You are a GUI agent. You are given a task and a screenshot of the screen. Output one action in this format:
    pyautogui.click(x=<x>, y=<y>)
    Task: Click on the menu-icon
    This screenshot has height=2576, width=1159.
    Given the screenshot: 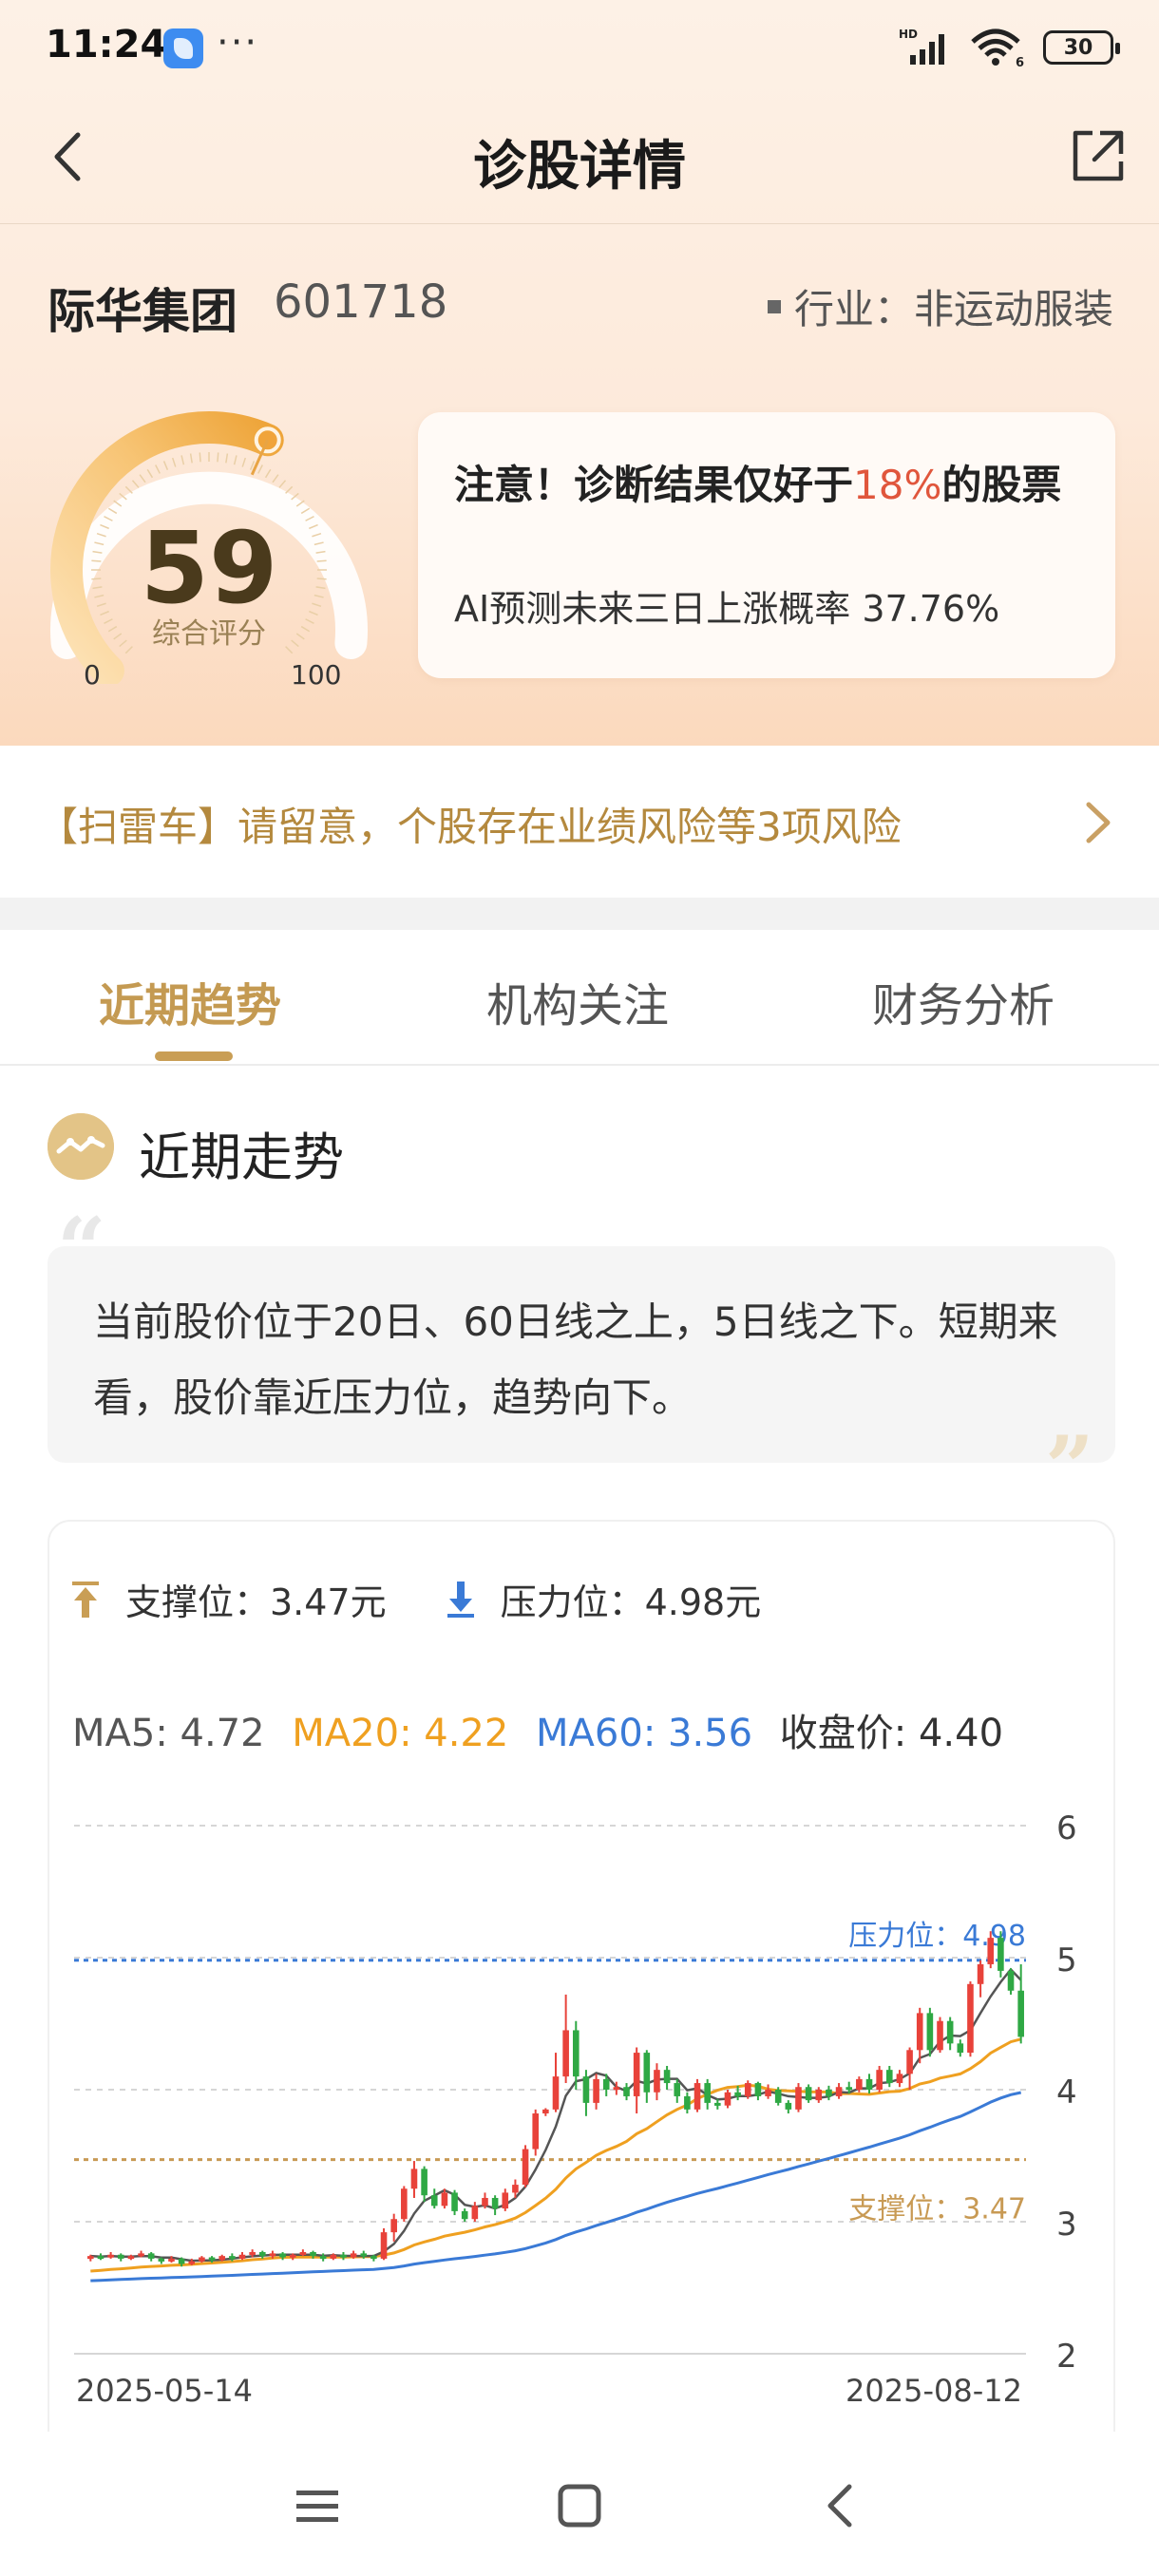 What is the action you would take?
    pyautogui.click(x=317, y=2505)
    